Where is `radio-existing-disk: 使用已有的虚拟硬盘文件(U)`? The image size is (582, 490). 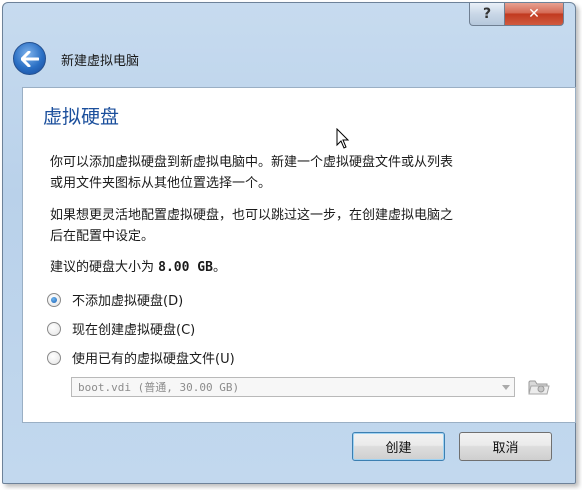
radio-existing-disk: 使用已有的虚拟硬盘文件(U) is located at coordinates (141, 357).